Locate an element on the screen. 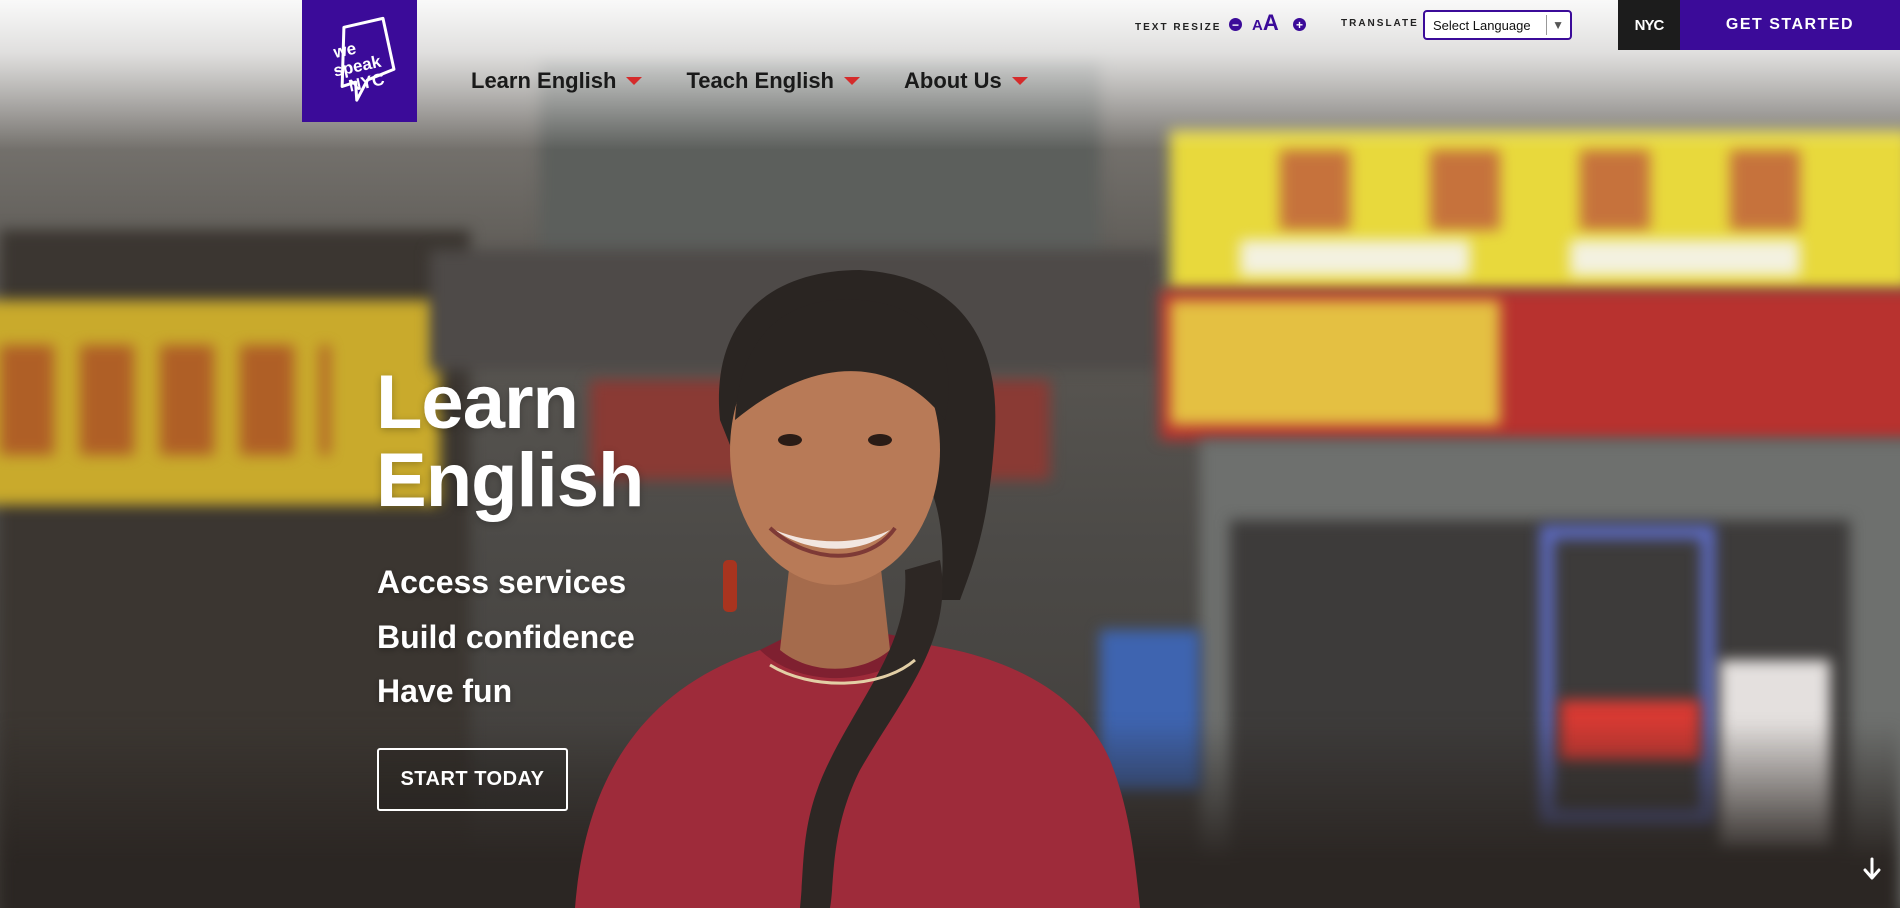 Image resolution: width=1900 pixels, height=908 pixels. hero-bullet: Have fun is located at coordinates (445, 691).